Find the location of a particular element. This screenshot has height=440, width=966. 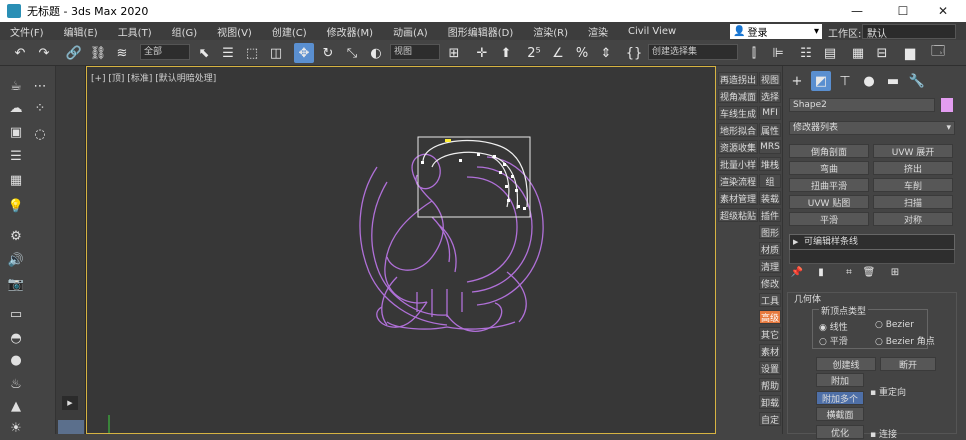

undo-icon: ↶ is located at coordinates (20, 53).